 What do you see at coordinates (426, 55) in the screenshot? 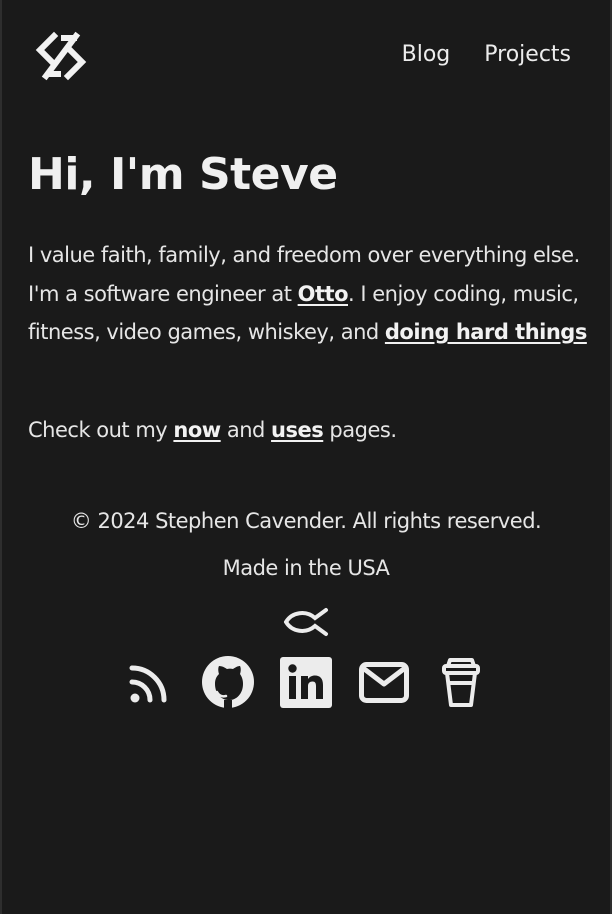
I see `nav-link-blog: Blog` at bounding box center [426, 55].